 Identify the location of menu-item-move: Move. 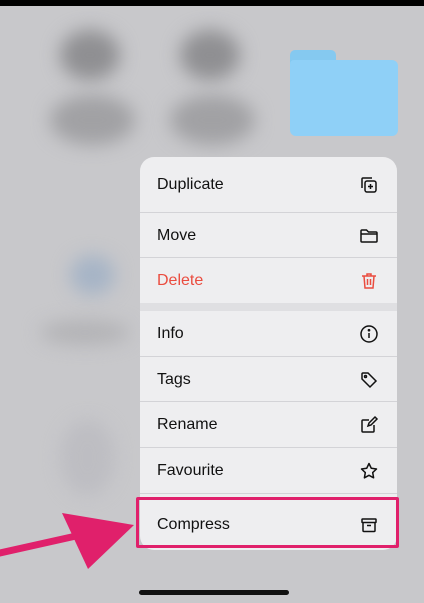
(268, 235).